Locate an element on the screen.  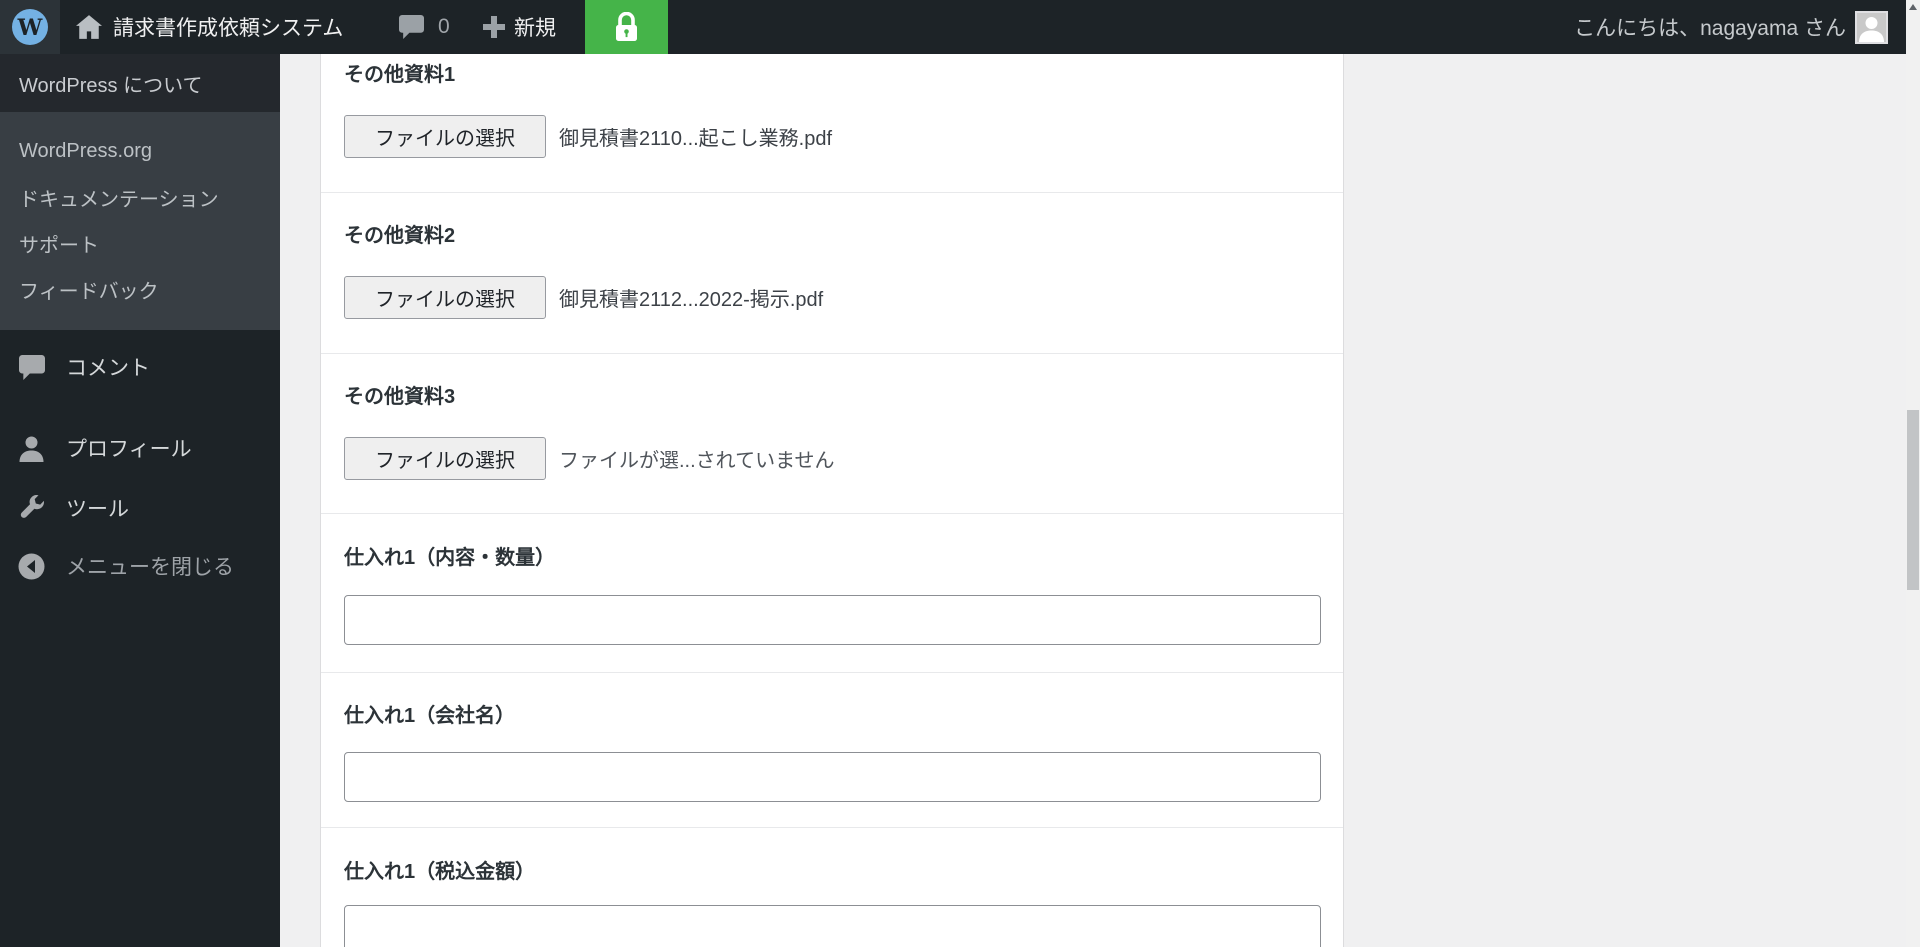
wp-logo-menu-button: W is located at coordinates (30, 27).